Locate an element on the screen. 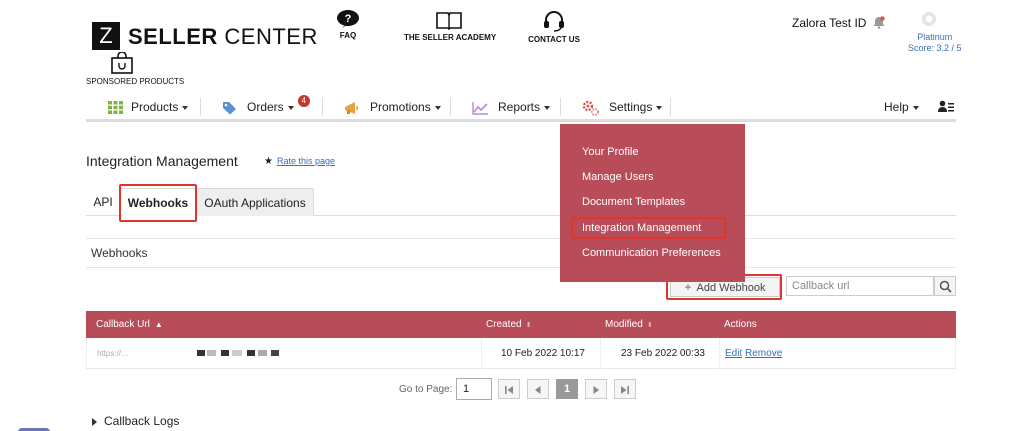 This screenshot has width=1024, height=431. megaphone-icon is located at coordinates (352, 107).